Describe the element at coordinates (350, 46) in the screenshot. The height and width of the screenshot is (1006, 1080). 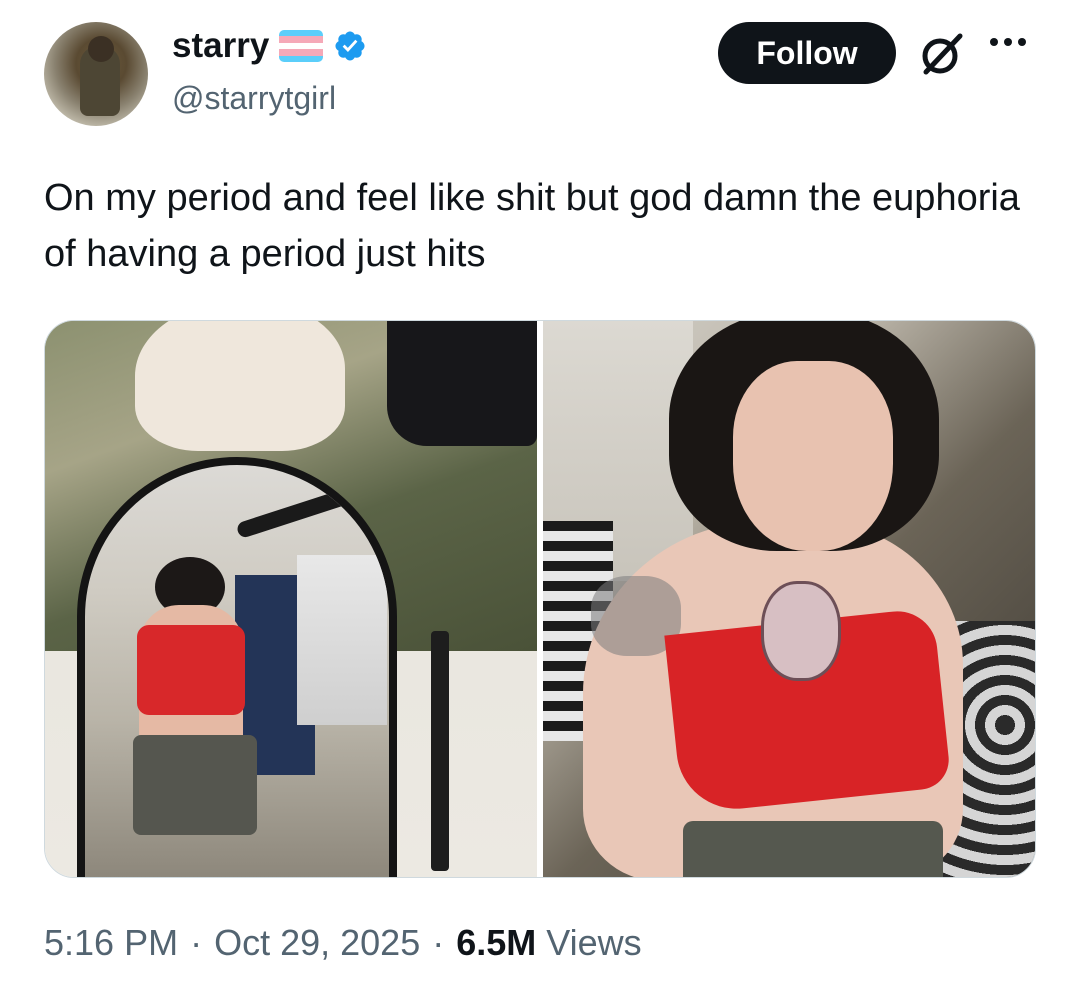
I see `verified-badge-icon` at that location.